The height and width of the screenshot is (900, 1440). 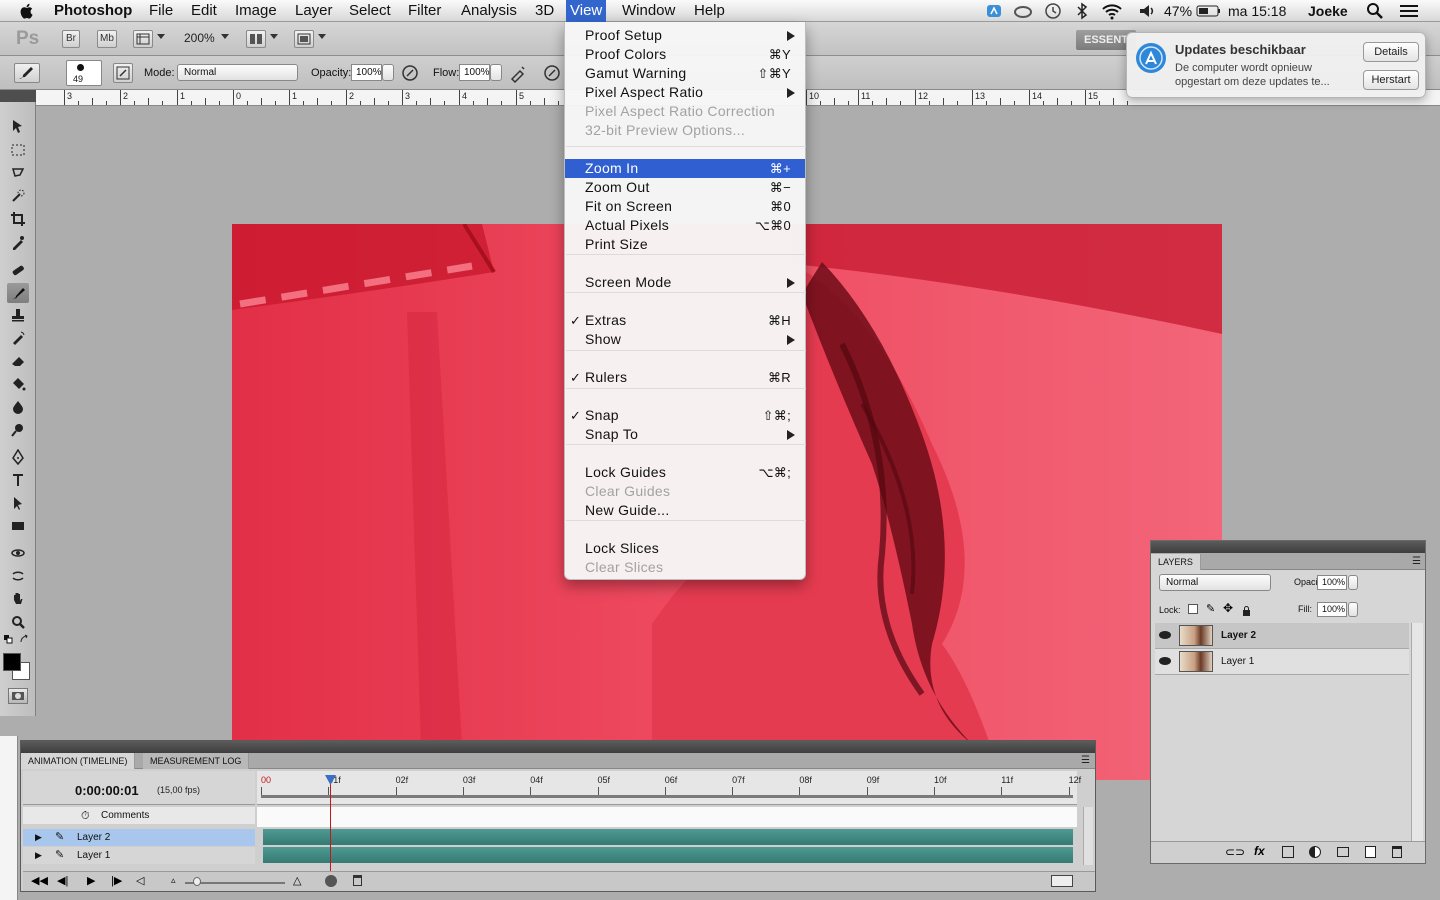 I want to click on tab-layers: LAYERS, so click(x=1176, y=562).